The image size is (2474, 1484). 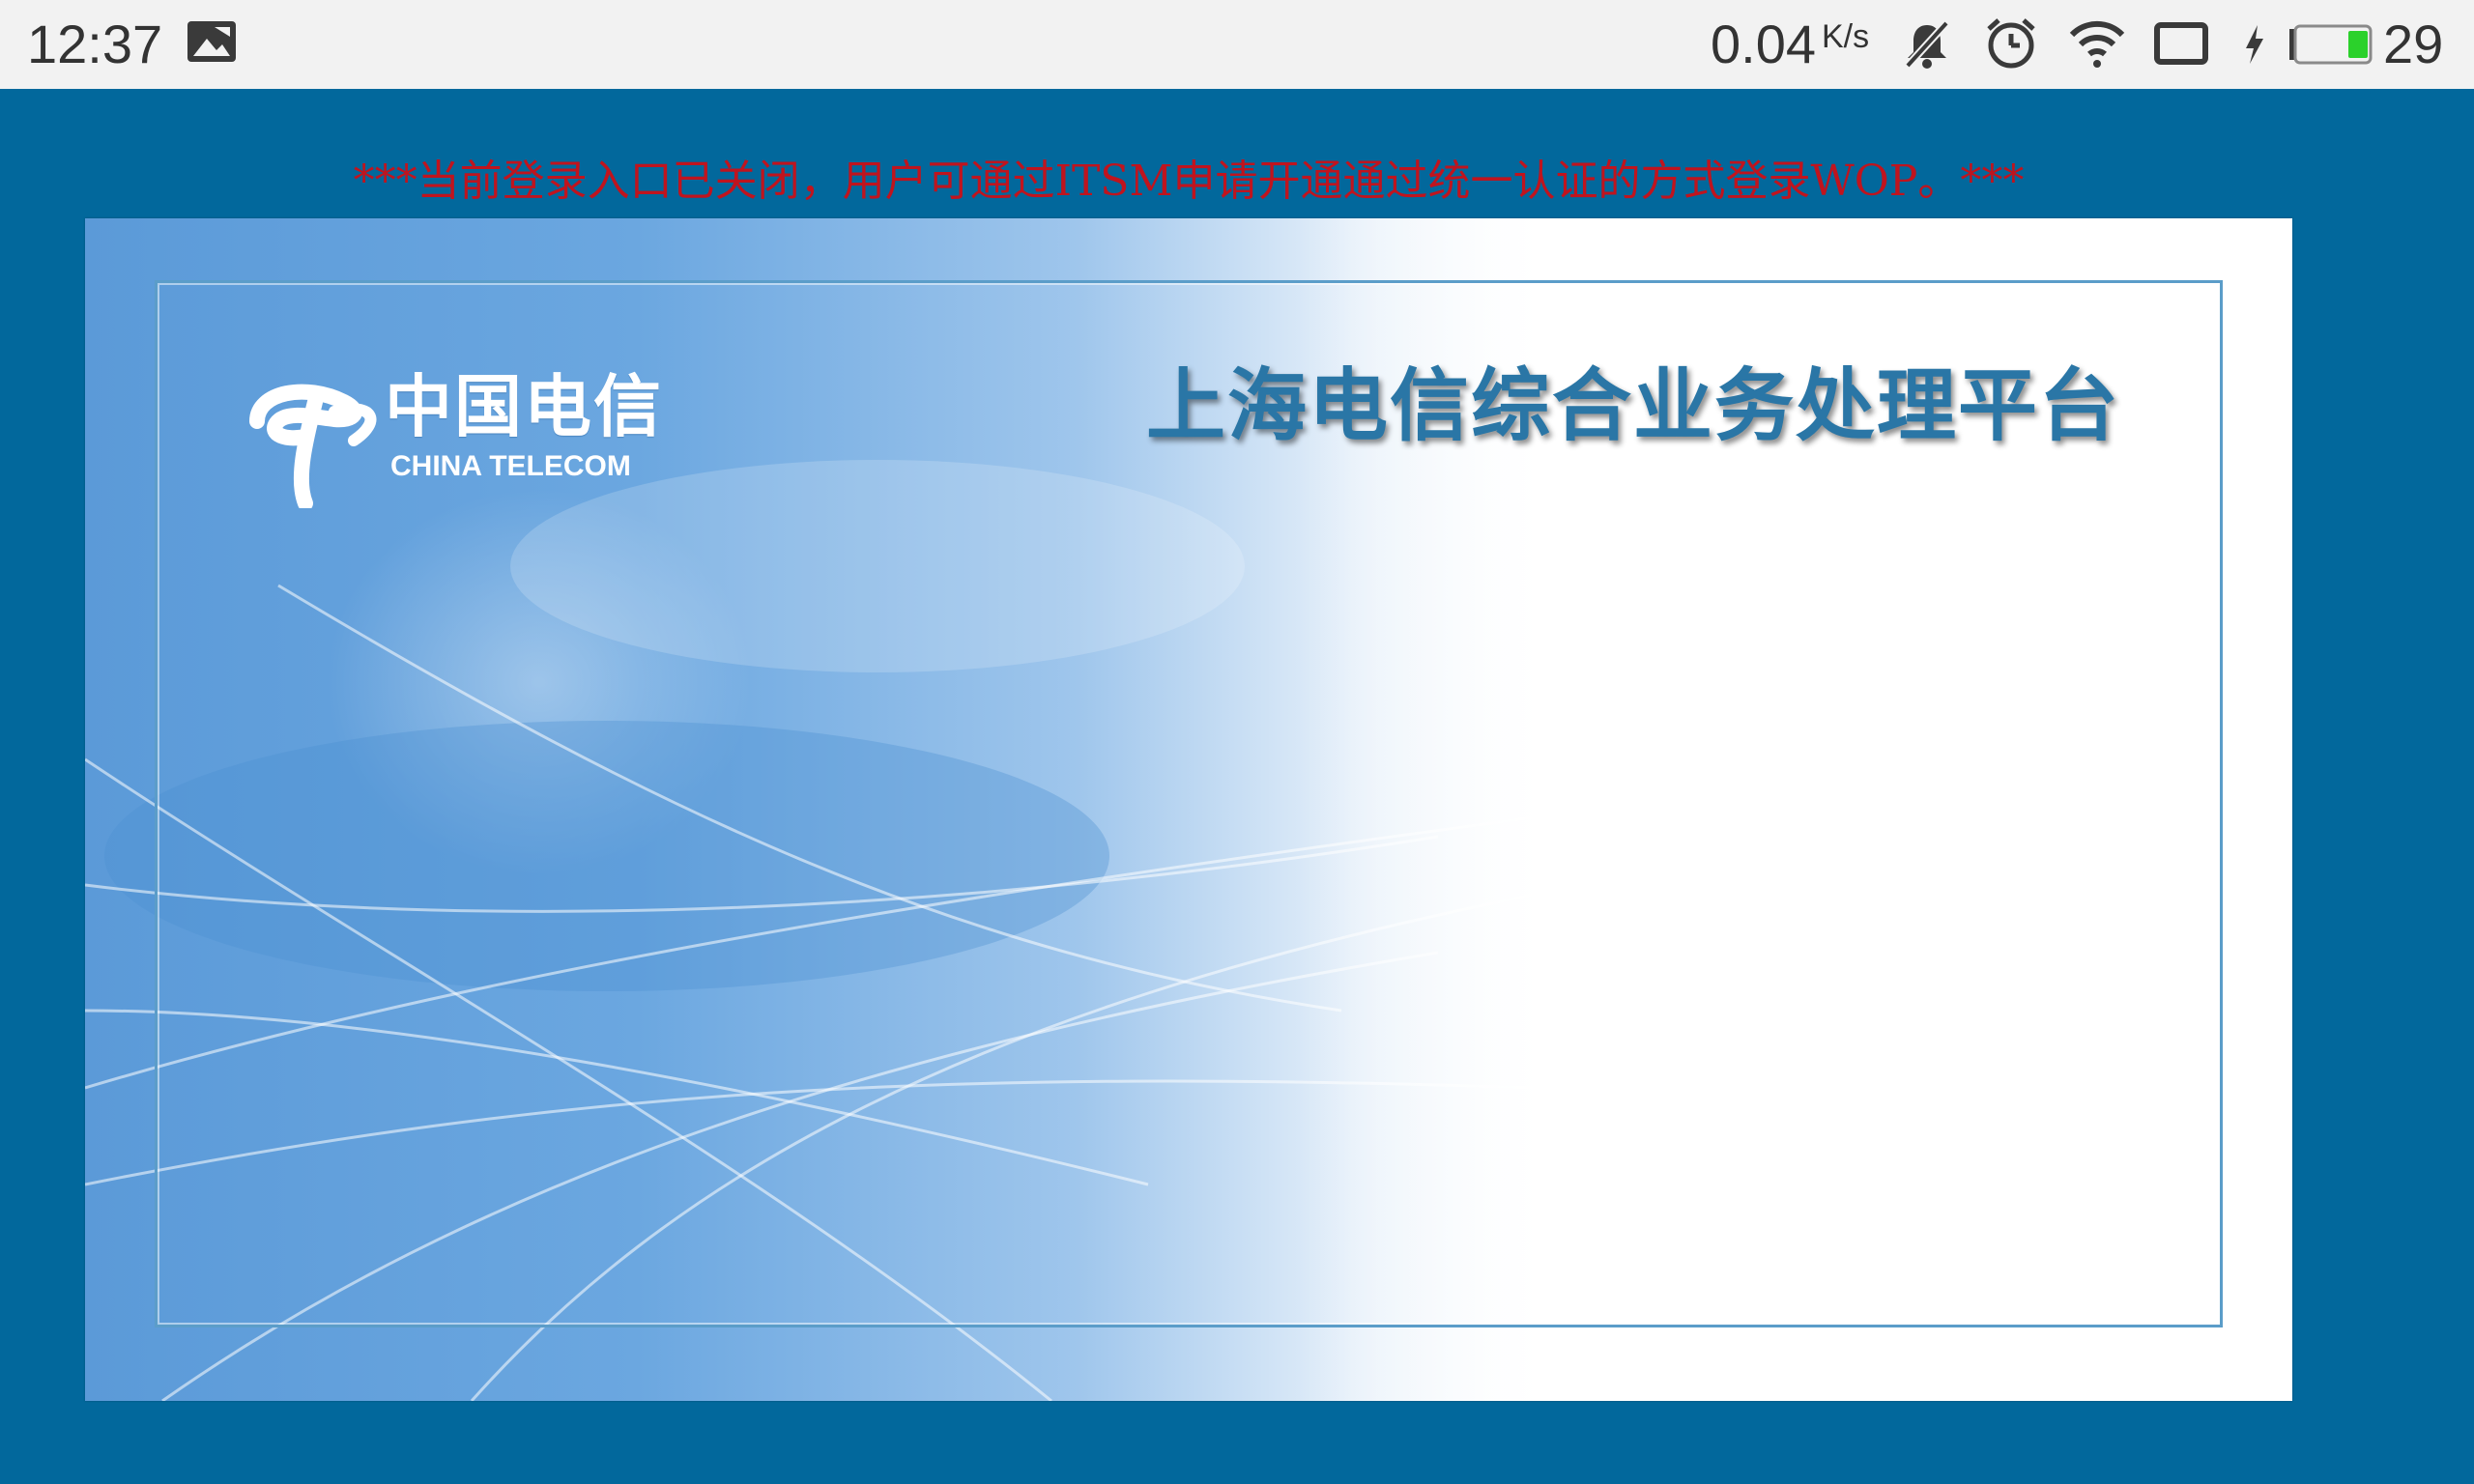 What do you see at coordinates (2097, 44) in the screenshot?
I see `wifi-icon` at bounding box center [2097, 44].